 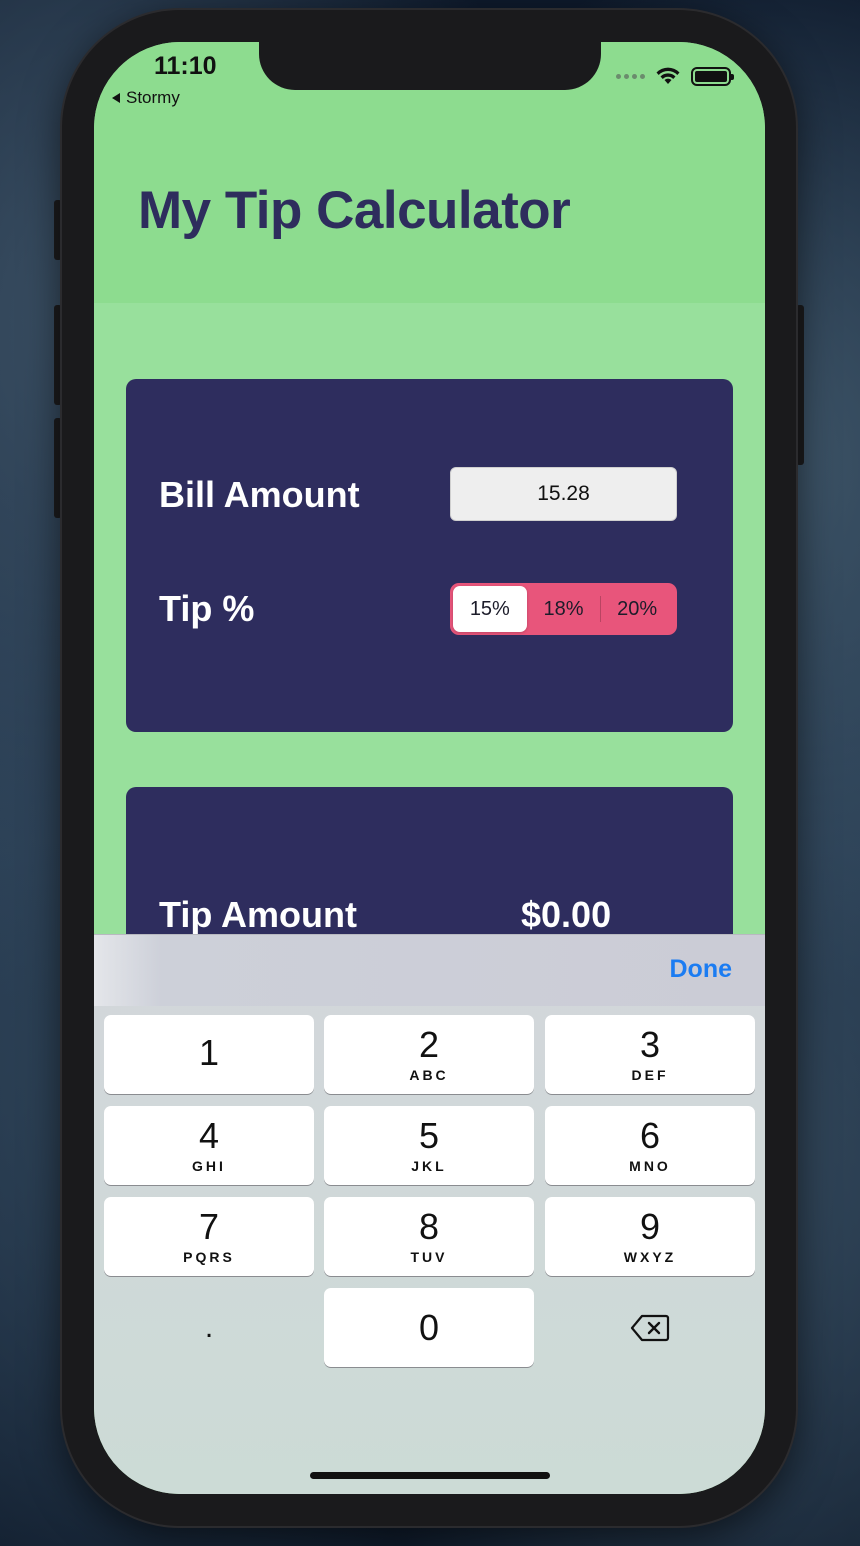 I want to click on key-delete, so click(x=650, y=1327).